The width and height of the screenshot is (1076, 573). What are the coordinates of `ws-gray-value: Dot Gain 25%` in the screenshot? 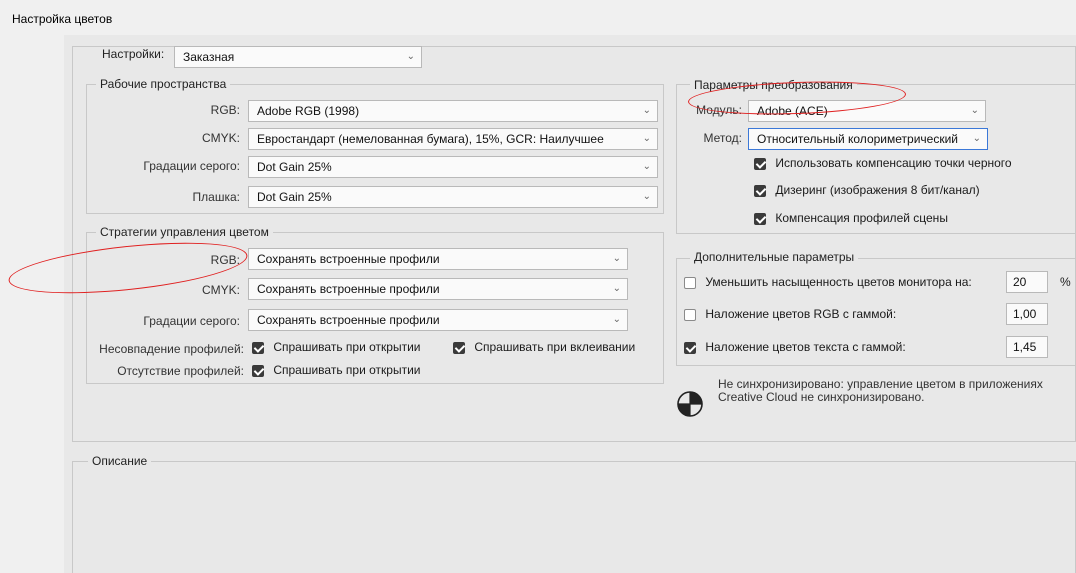 It's located at (294, 167).